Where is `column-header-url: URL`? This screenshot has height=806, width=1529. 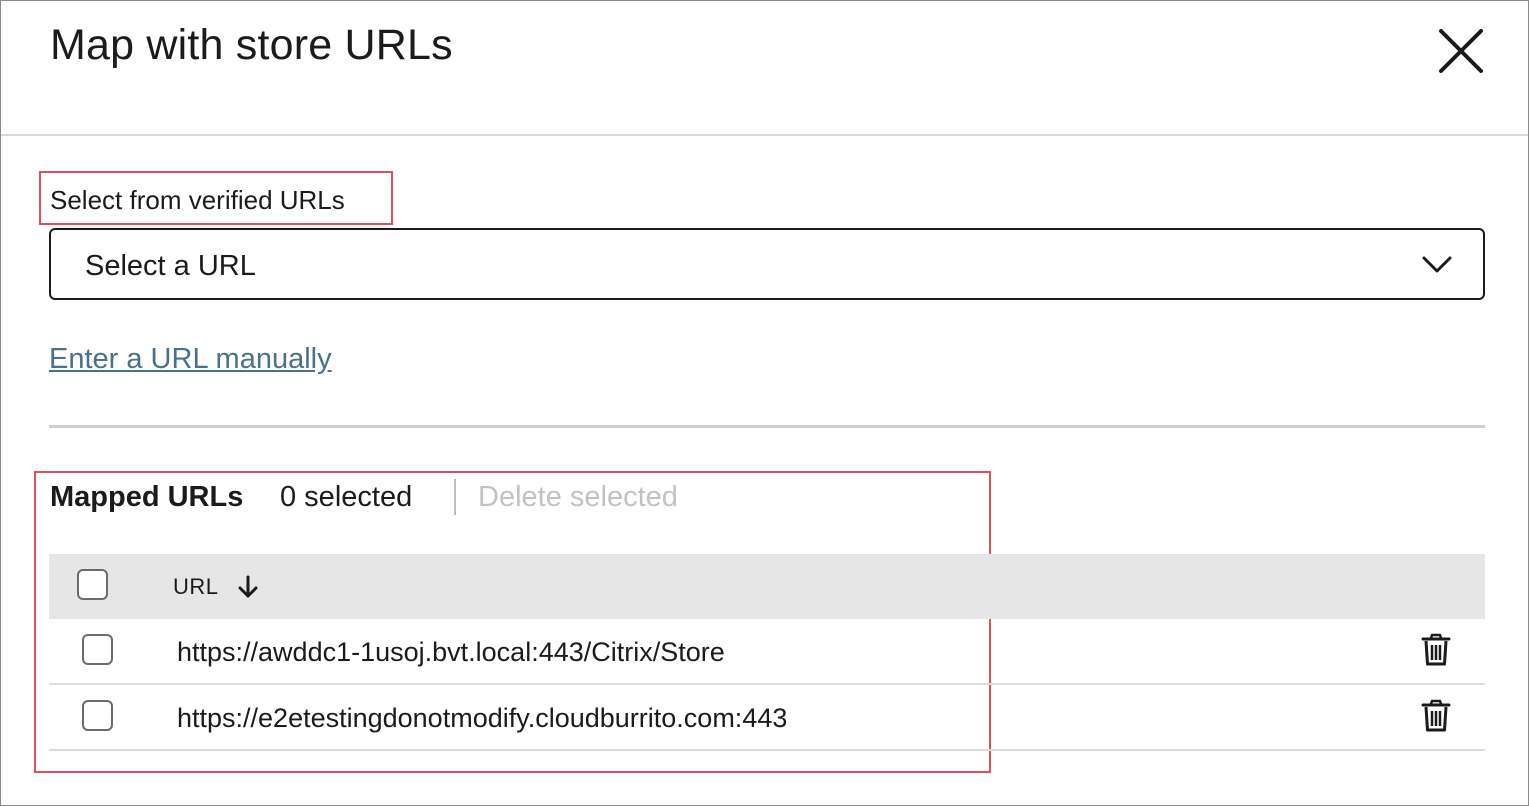 column-header-url: URL is located at coordinates (196, 587).